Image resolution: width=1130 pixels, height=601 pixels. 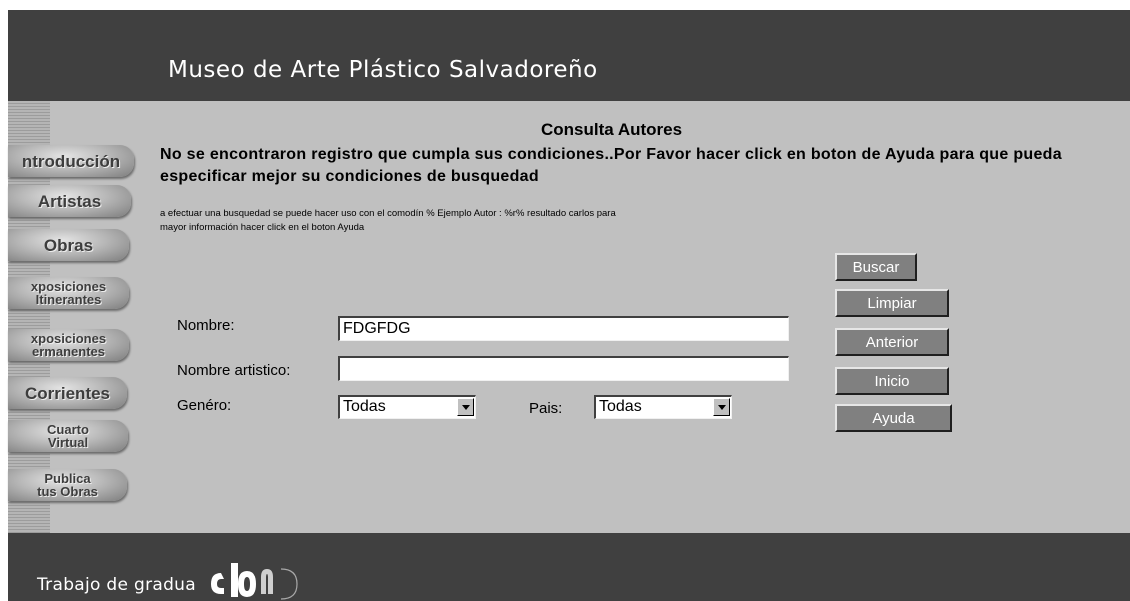 What do you see at coordinates (204, 405) in the screenshot?
I see `genero-label: Genéro:` at bounding box center [204, 405].